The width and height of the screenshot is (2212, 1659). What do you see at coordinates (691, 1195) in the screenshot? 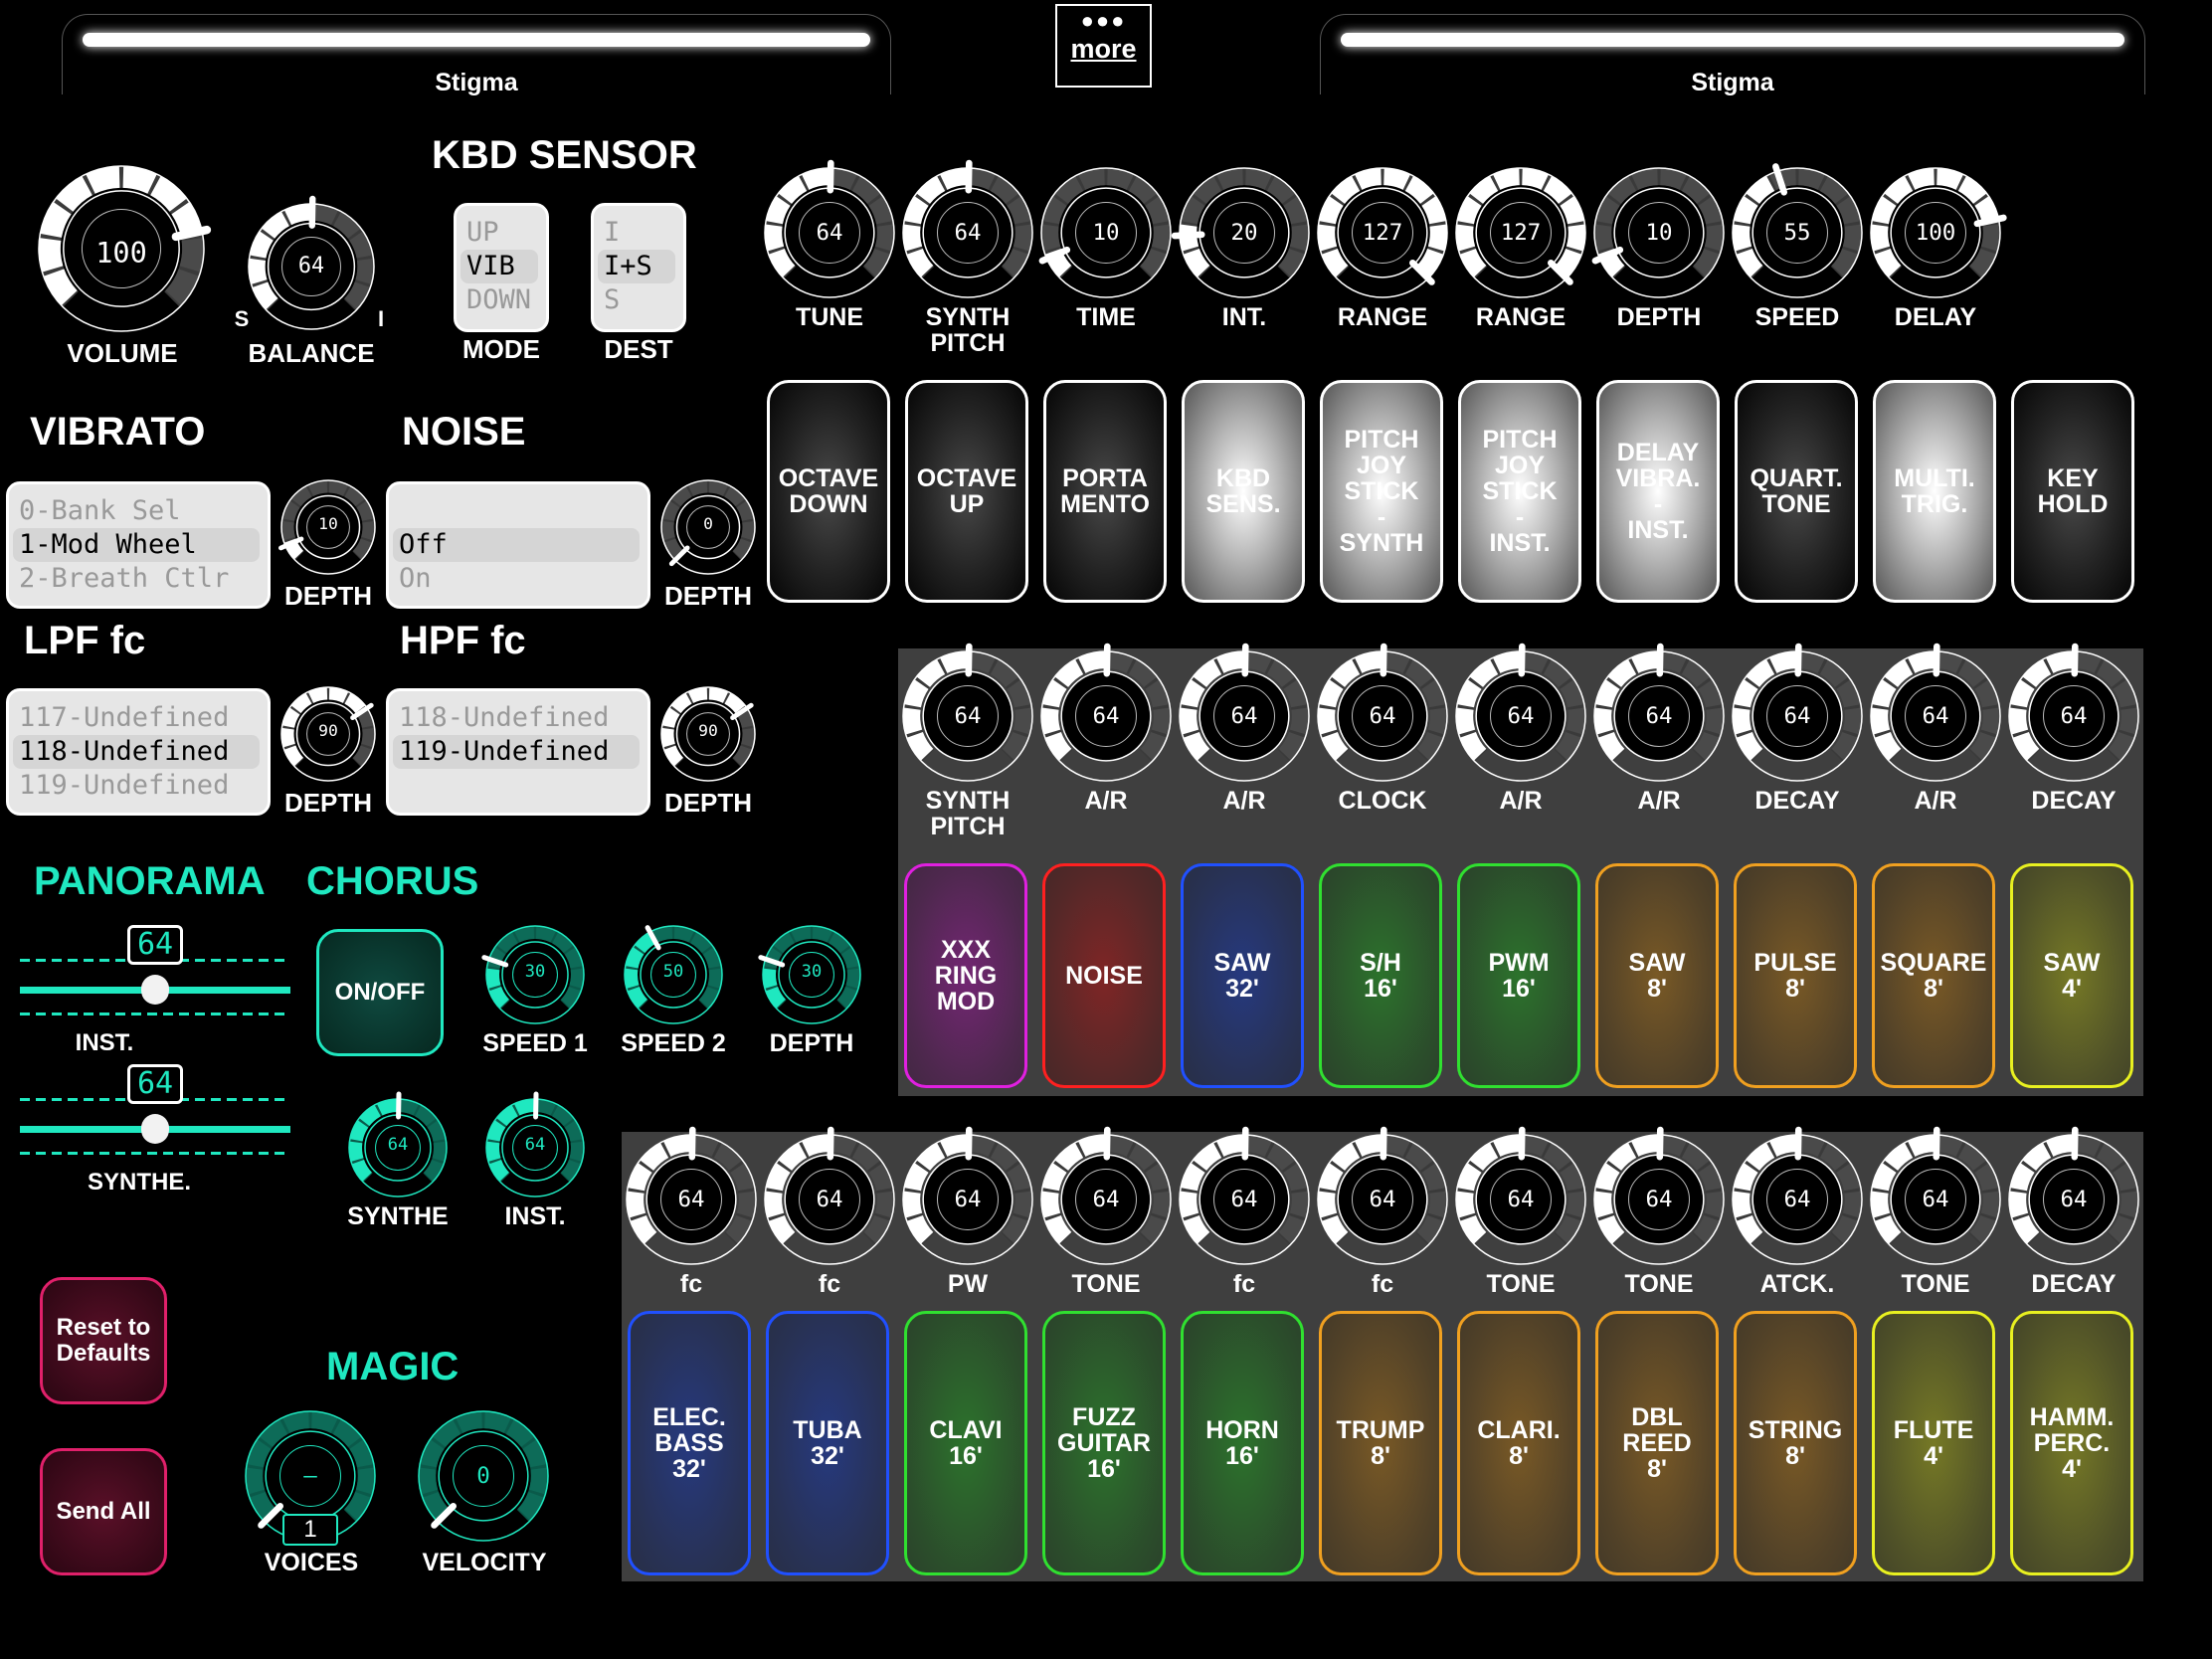
I see `inst-knob-0: 64` at bounding box center [691, 1195].